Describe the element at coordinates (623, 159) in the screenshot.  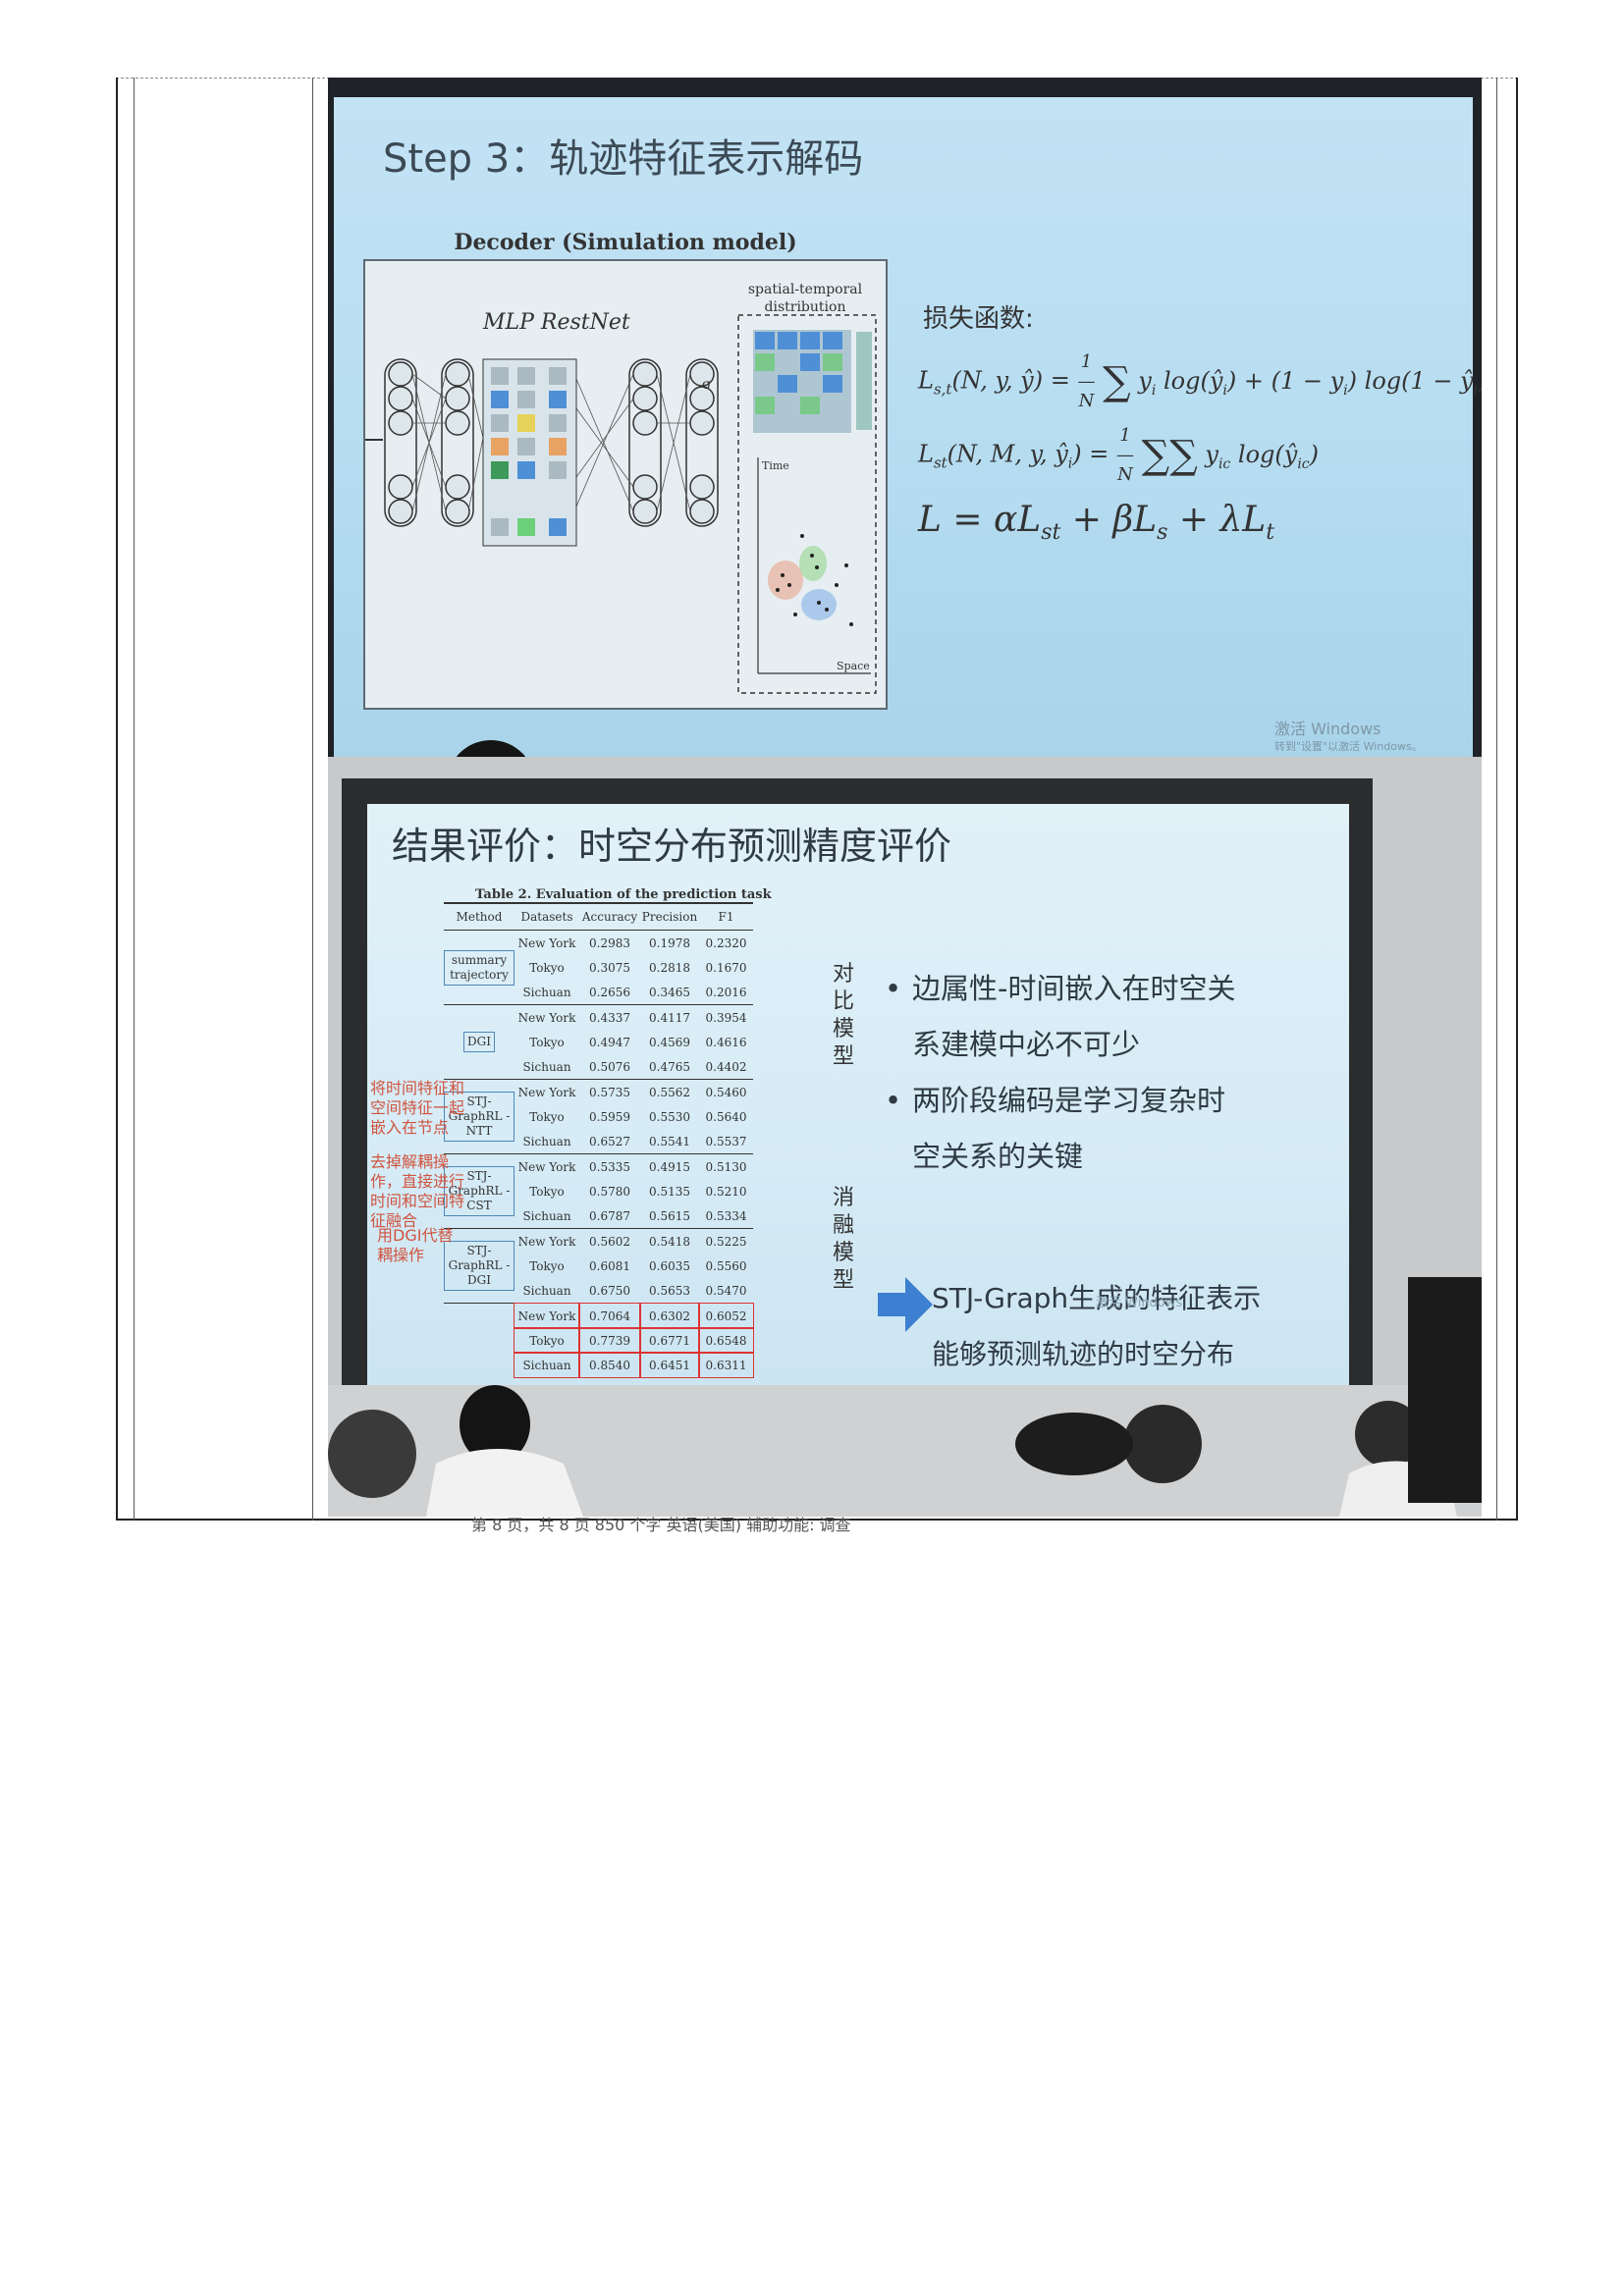
I see `slide-title: Step 3：轨迹特征表示解码` at that location.